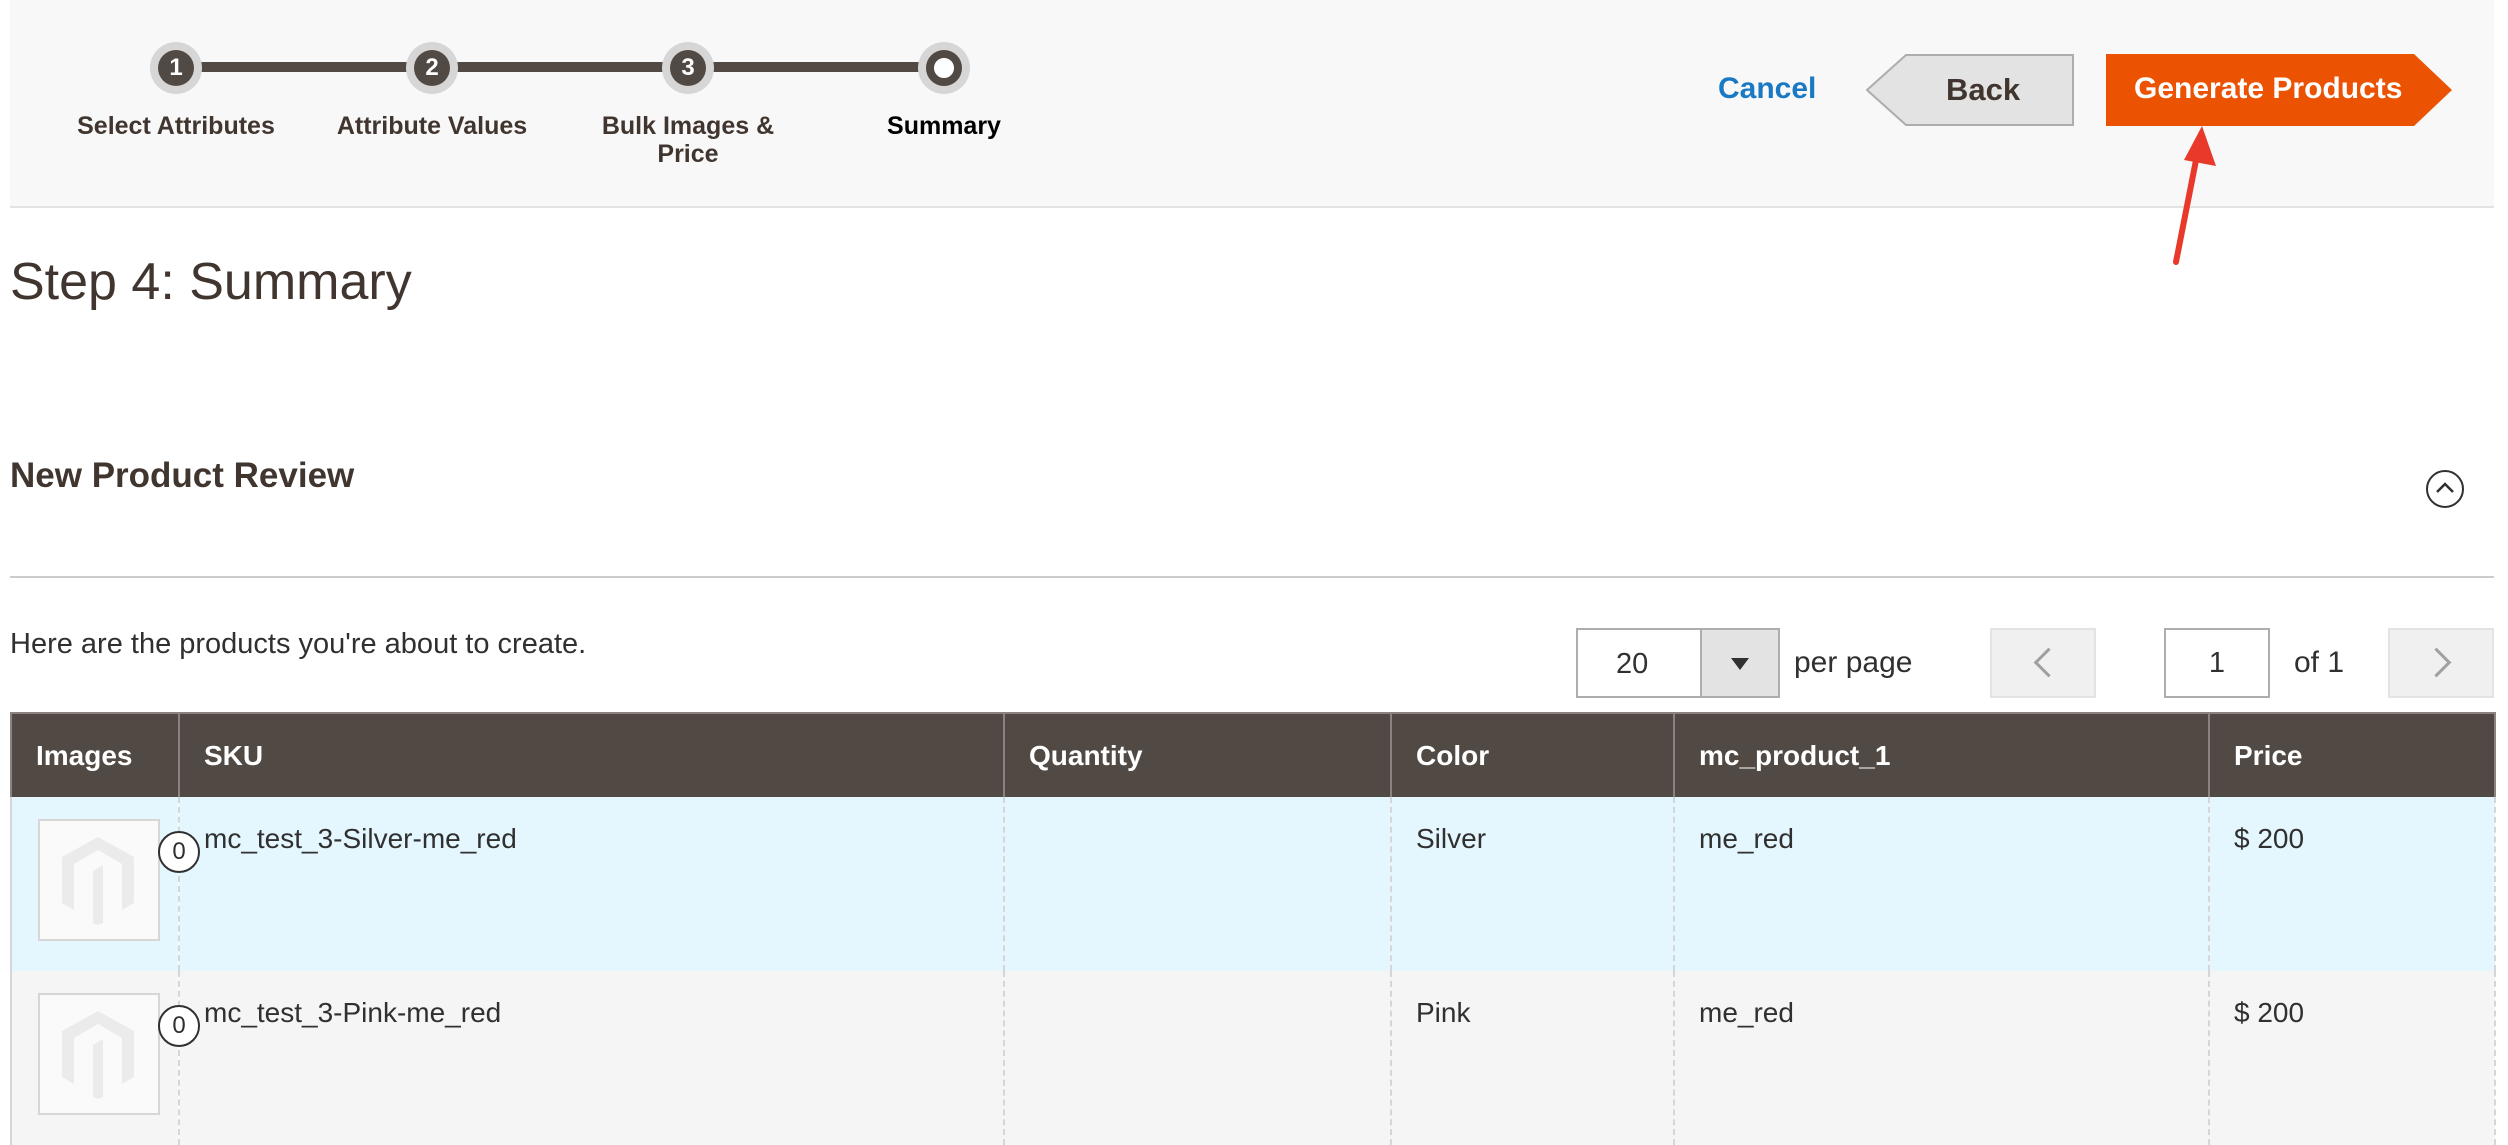  I want to click on previous-page-button, so click(2043, 663).